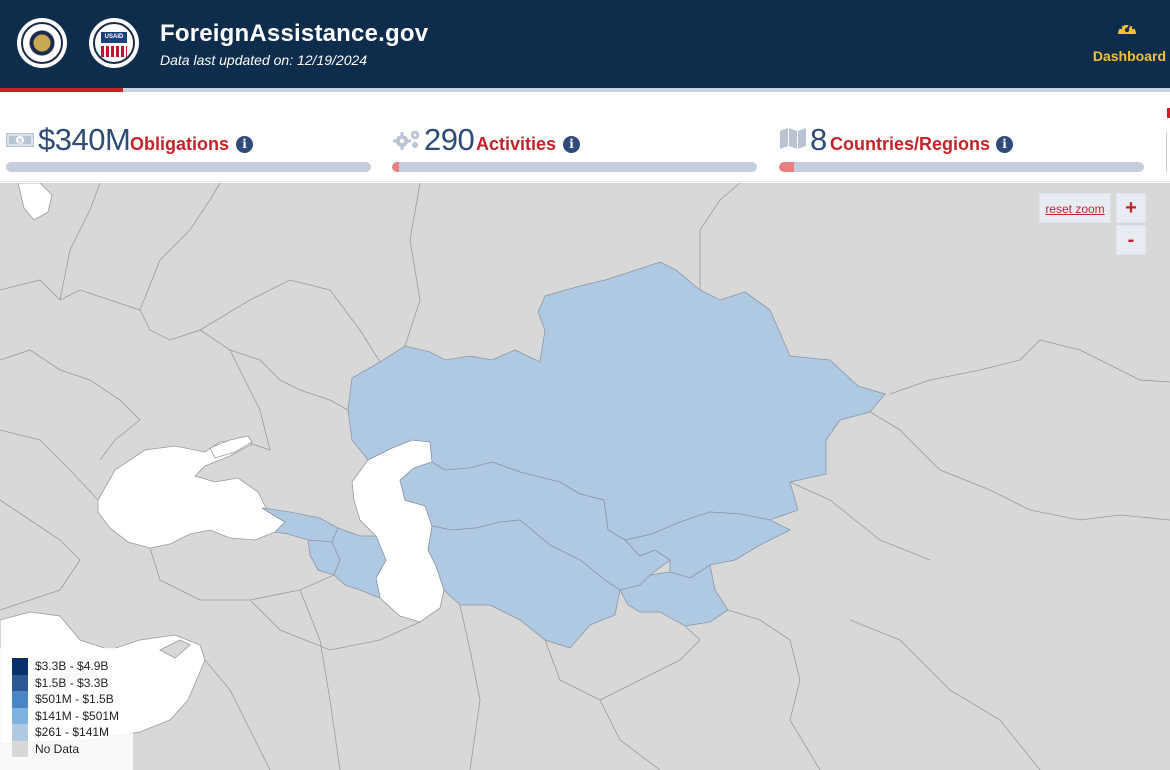  What do you see at coordinates (114, 43) in the screenshot?
I see `usaid-seal-logo: USAID` at bounding box center [114, 43].